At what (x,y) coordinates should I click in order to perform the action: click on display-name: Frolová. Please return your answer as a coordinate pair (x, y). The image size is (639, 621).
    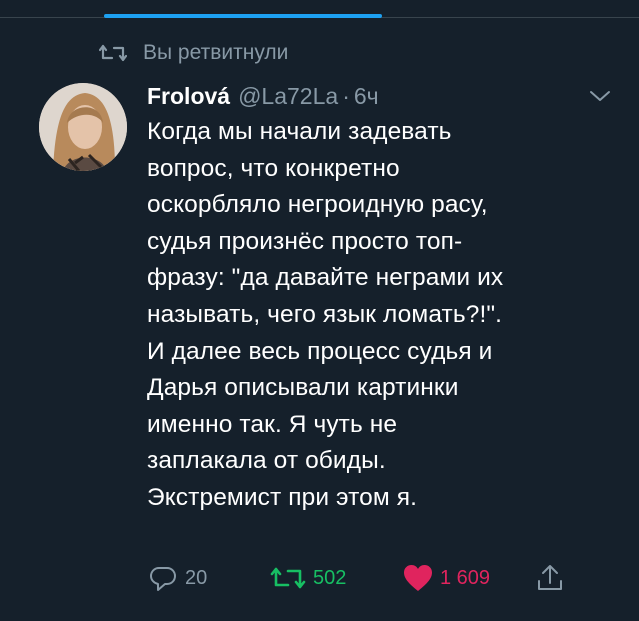
    Looking at the image, I should click on (188, 96).